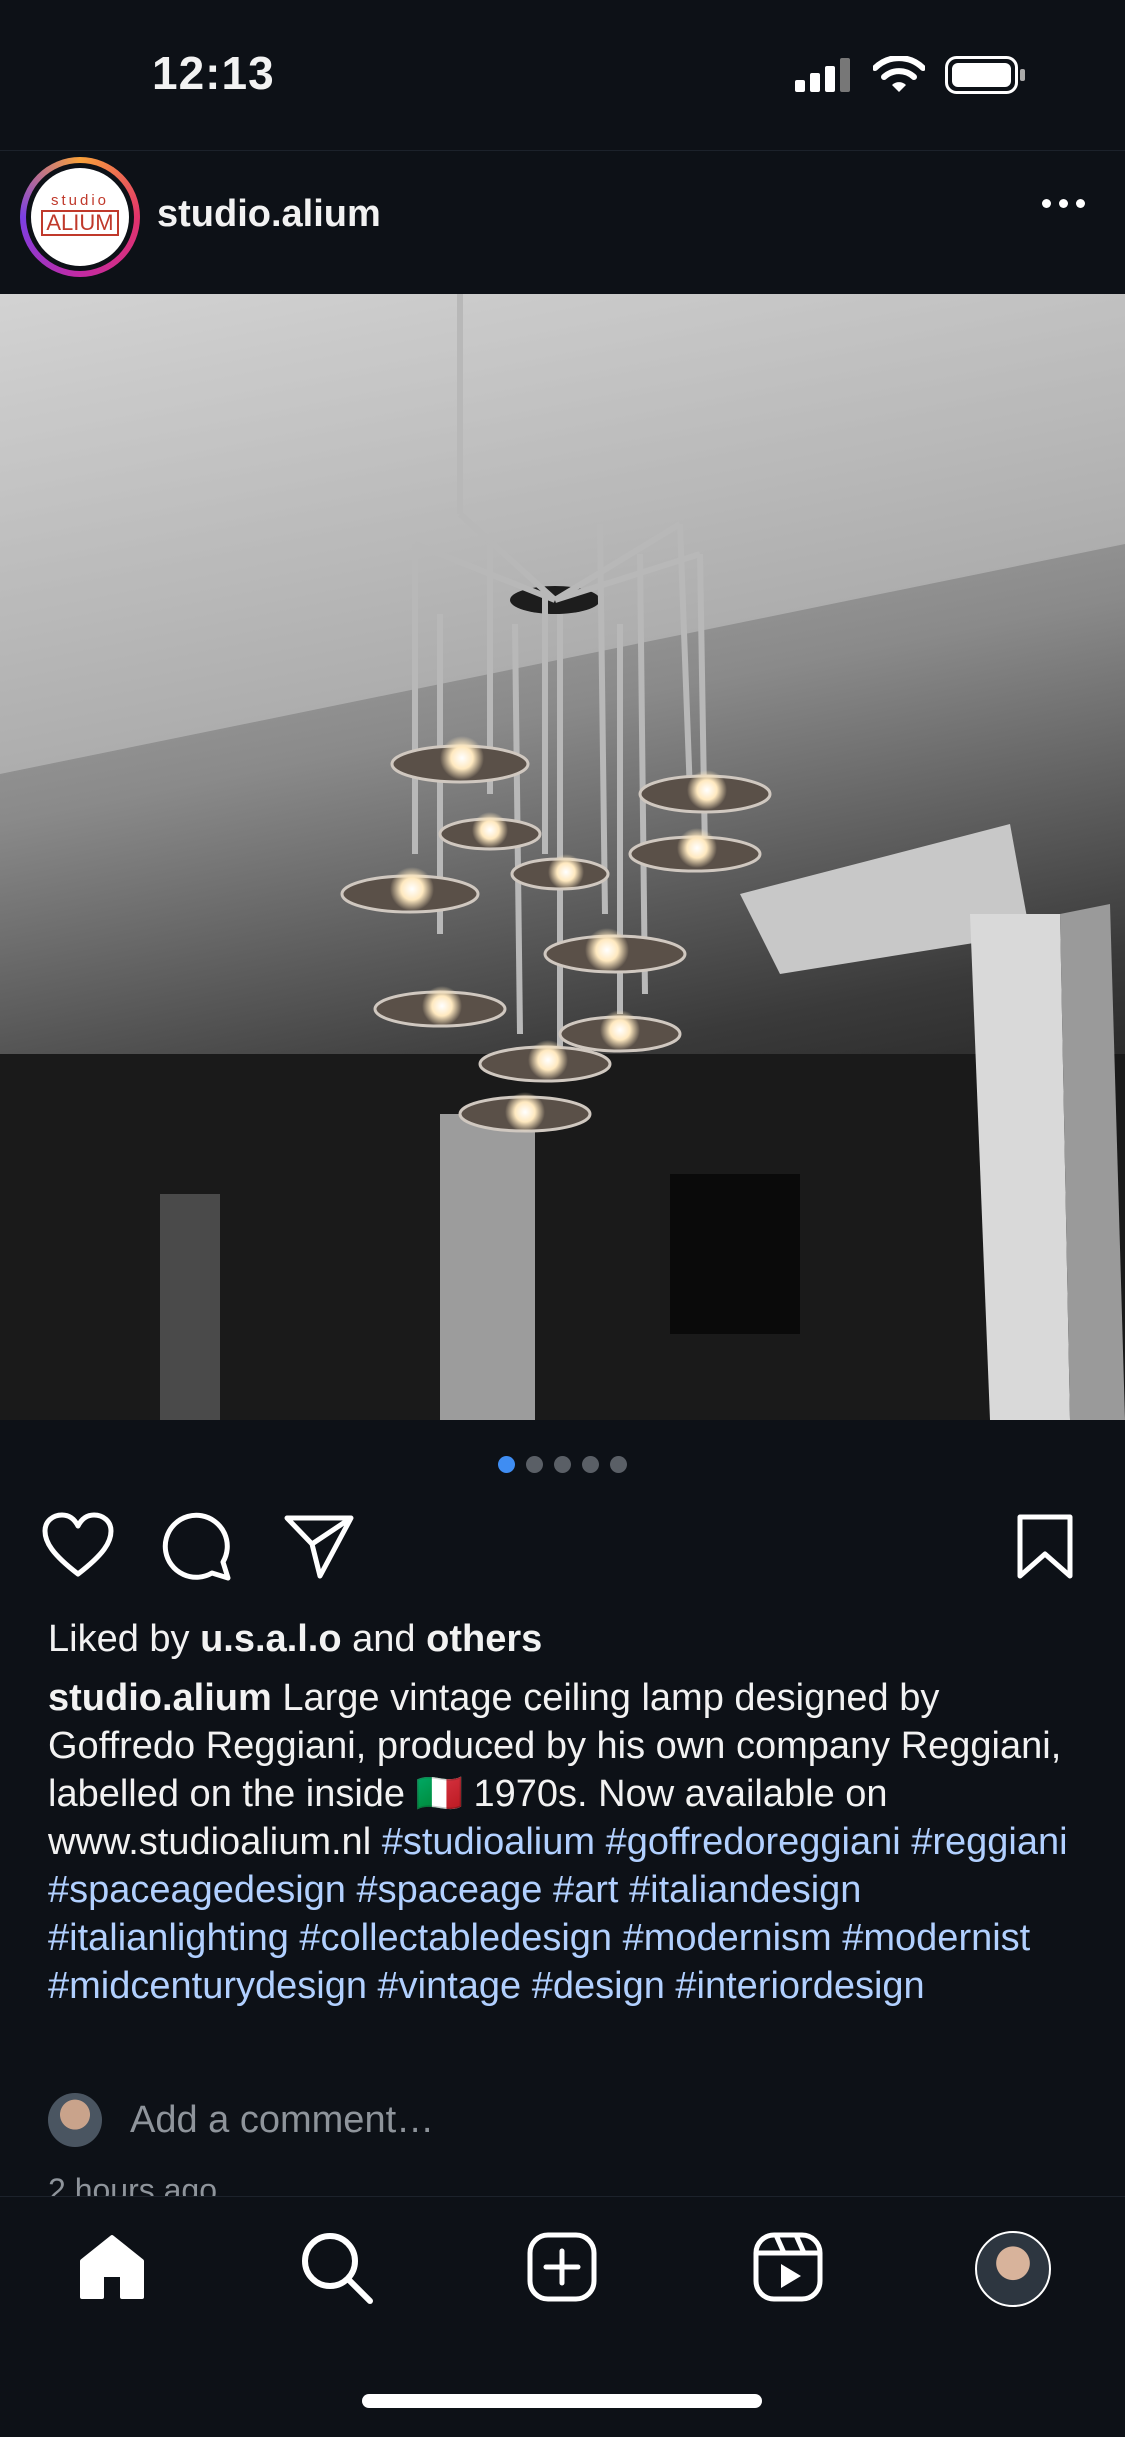 The image size is (1125, 2437). I want to click on alium-logo: studio ALIUM, so click(80, 217).